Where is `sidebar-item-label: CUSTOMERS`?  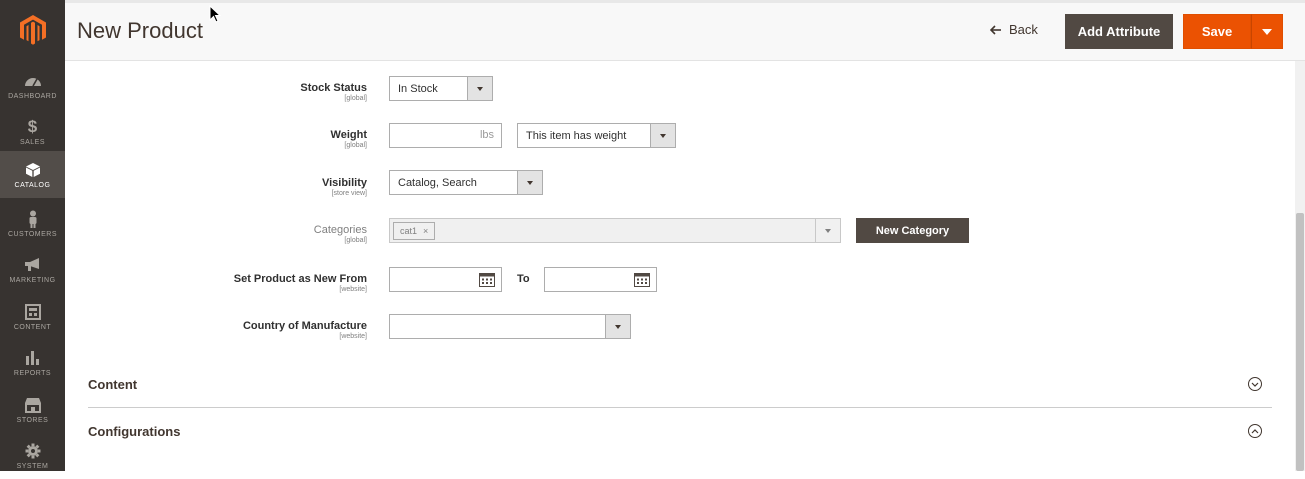 sidebar-item-label: CUSTOMERS is located at coordinates (32, 234).